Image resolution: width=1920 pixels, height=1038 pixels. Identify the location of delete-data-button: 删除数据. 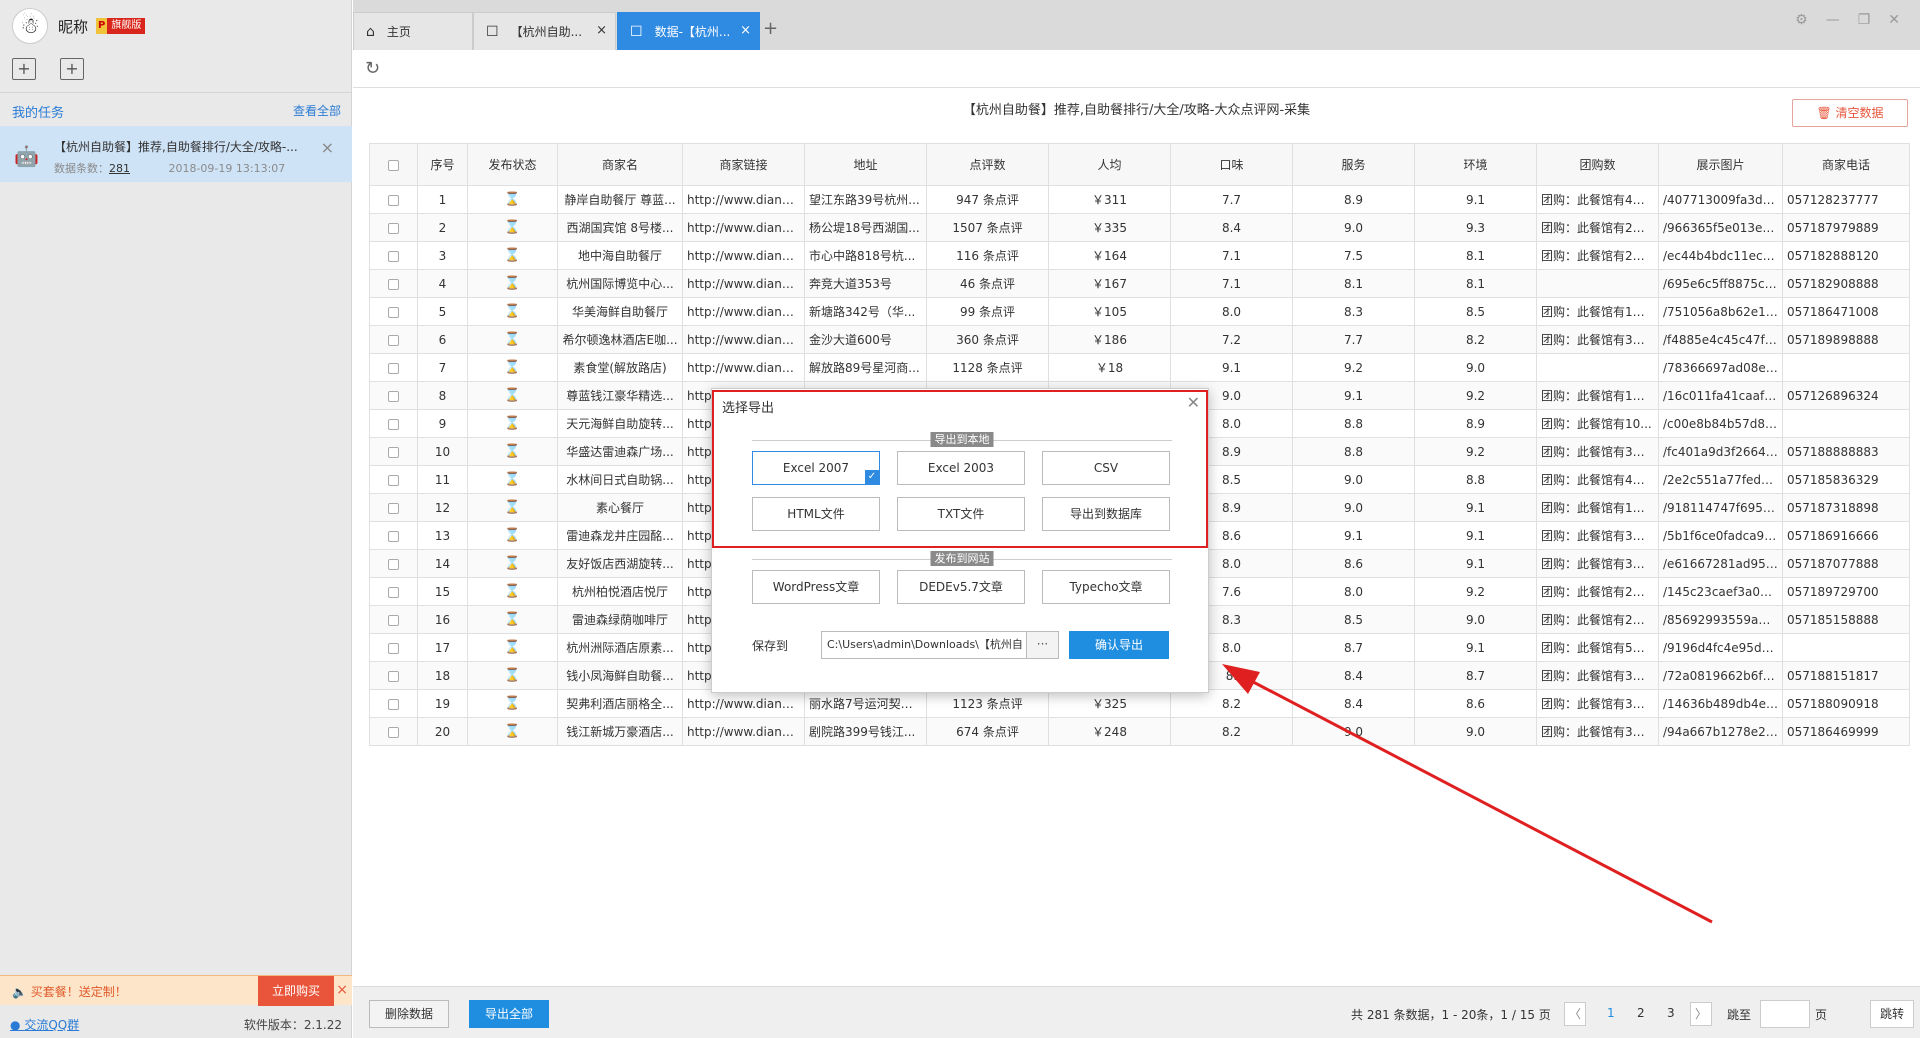
(409, 1014).